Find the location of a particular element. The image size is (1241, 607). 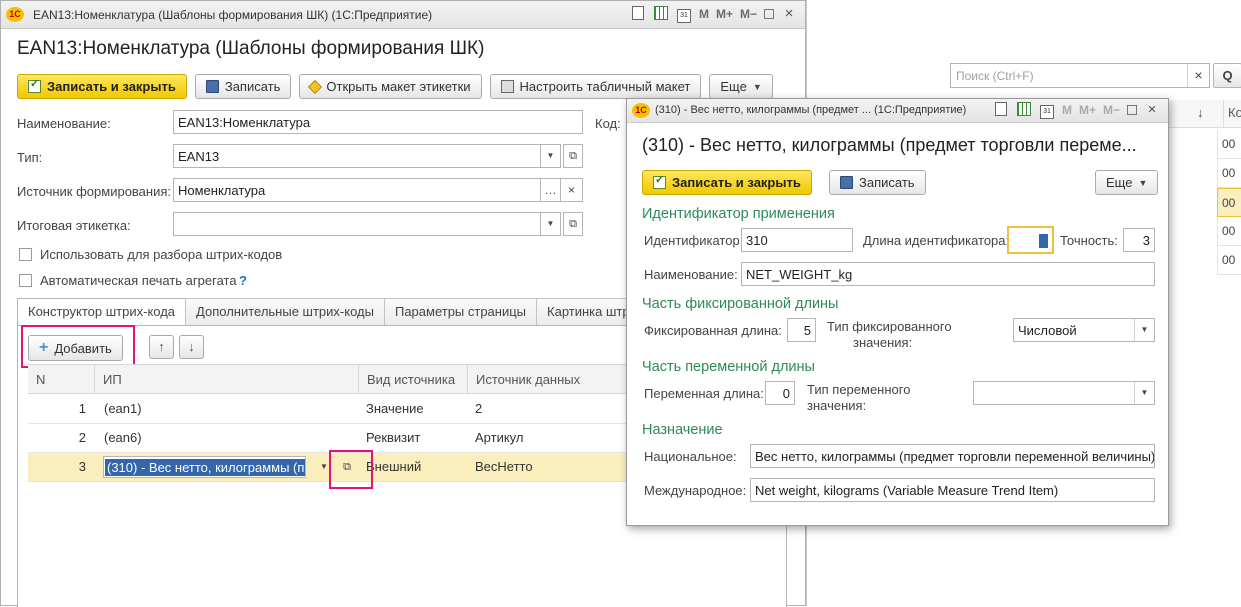

international-label: Международное: is located at coordinates (695, 490).